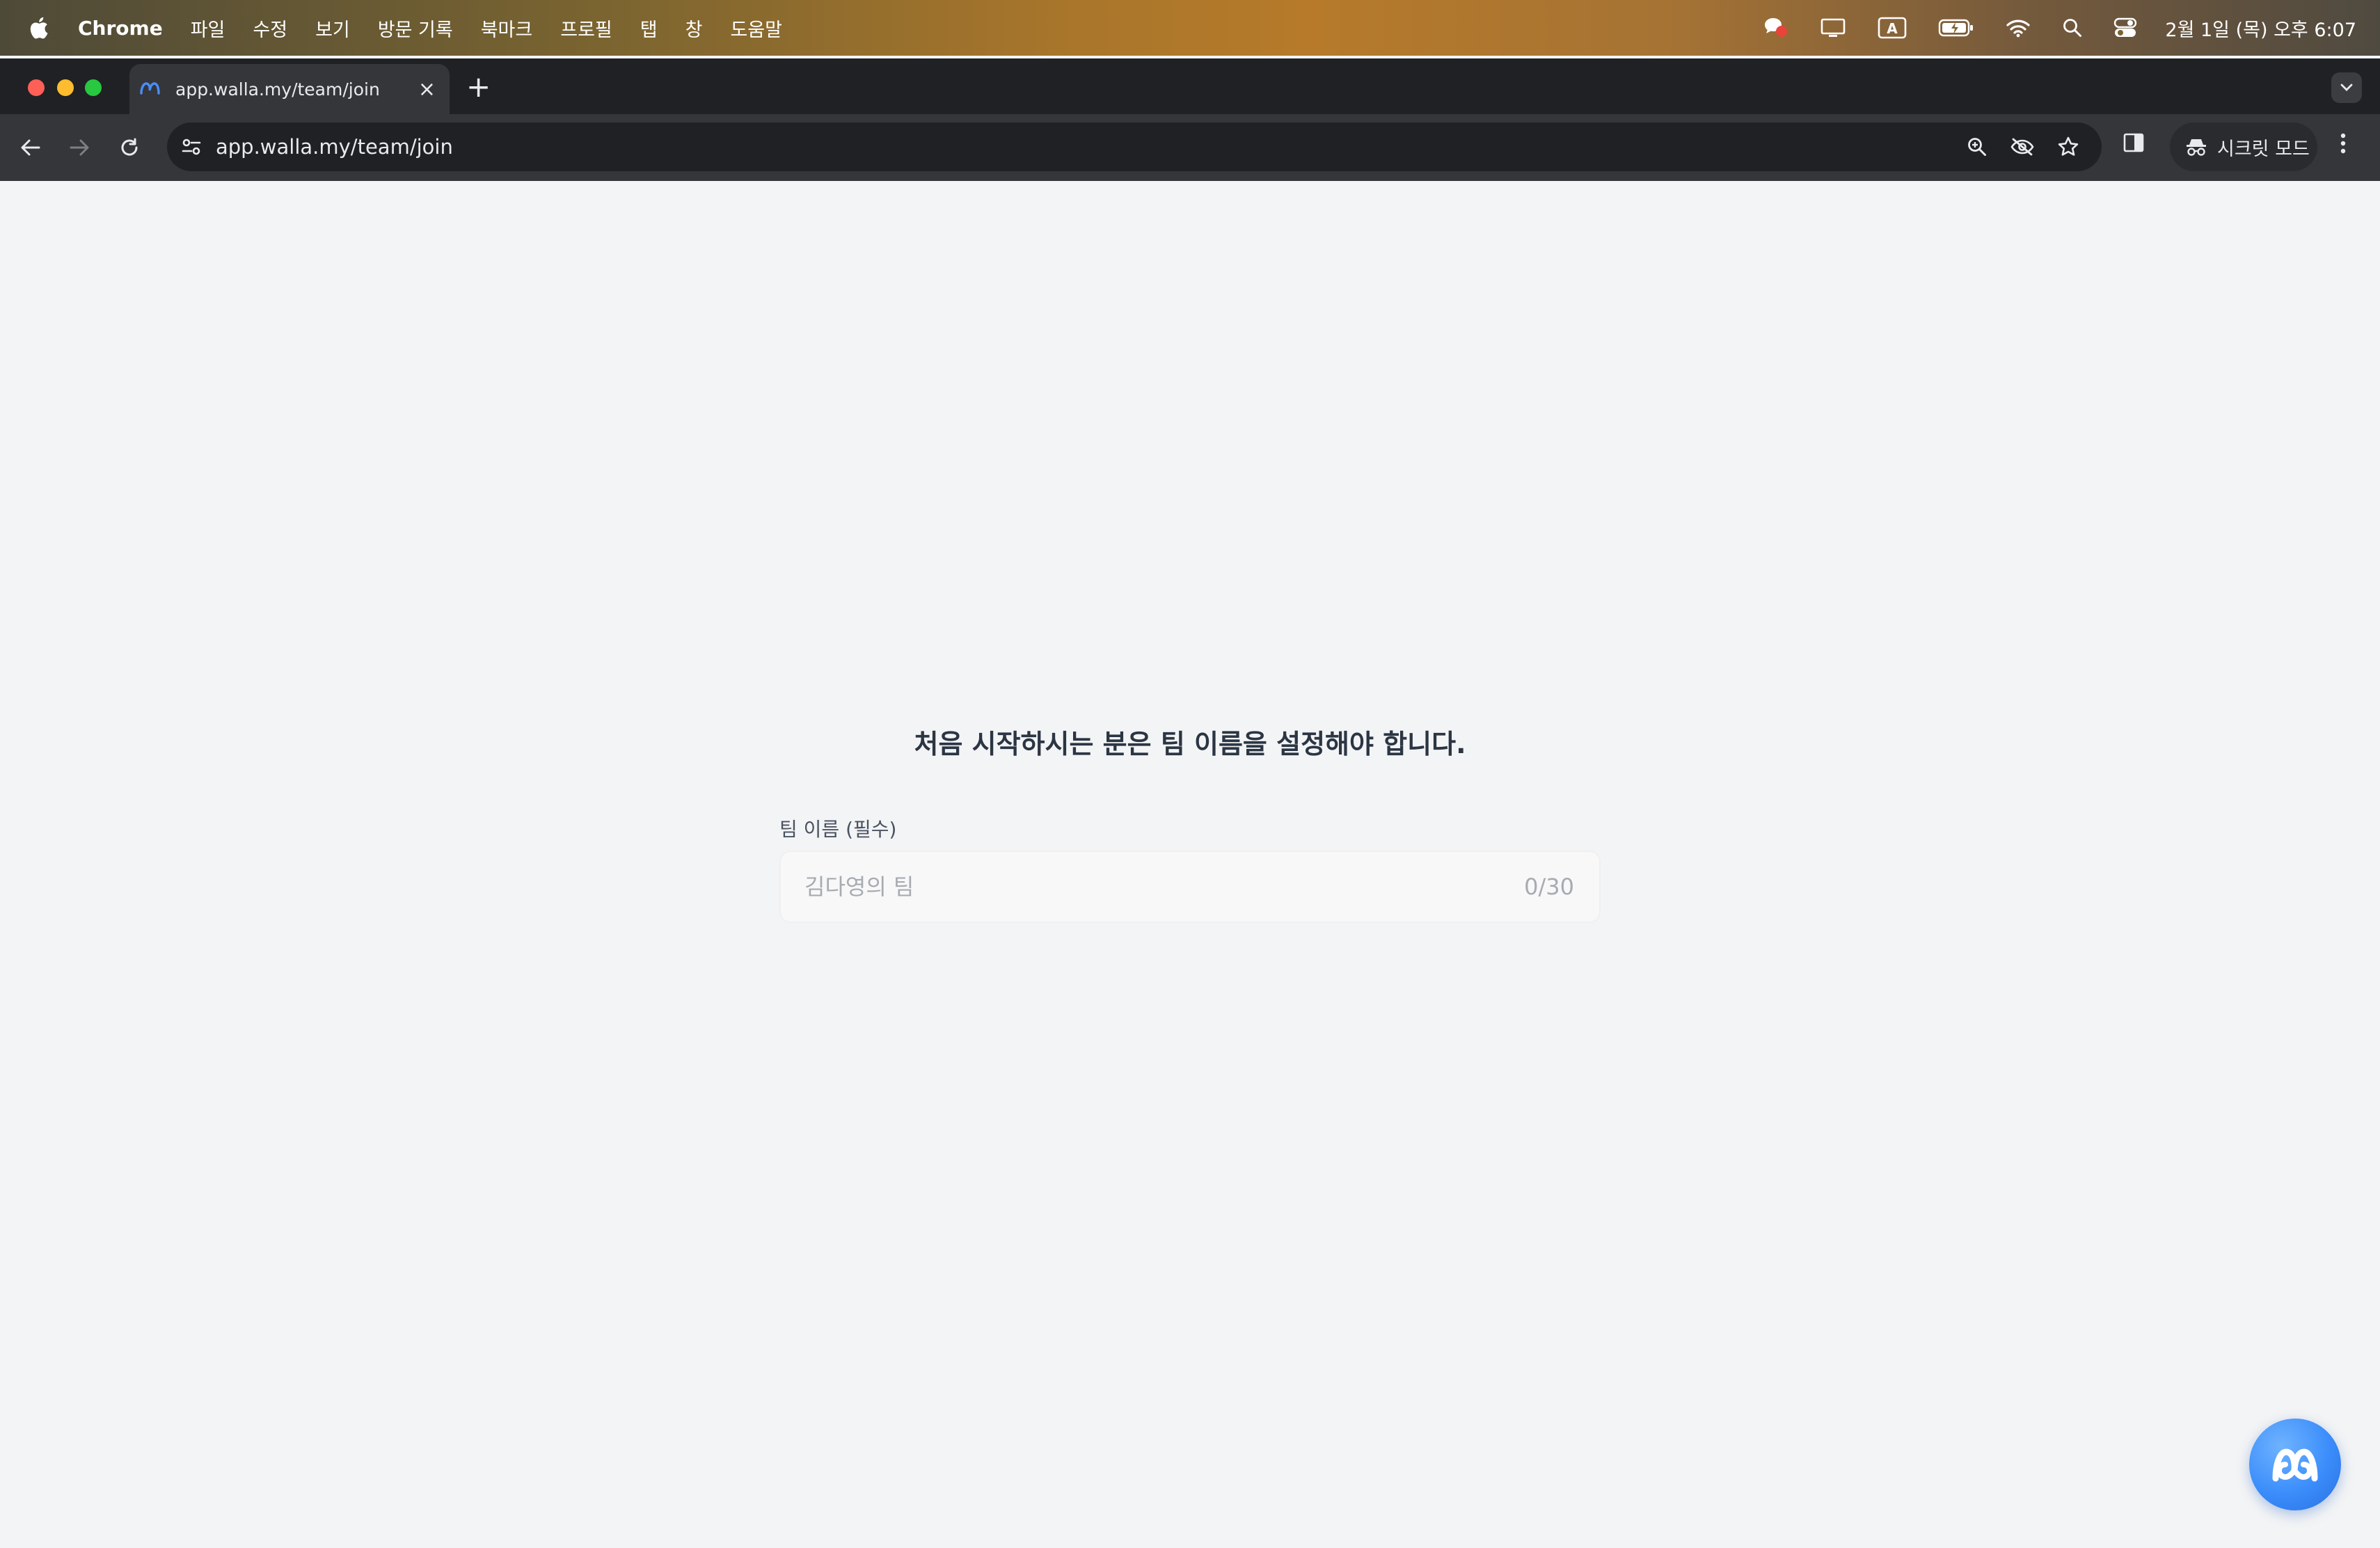 This screenshot has height=1548, width=2380. Describe the element at coordinates (649, 28) in the screenshot. I see `menu-tab: 탭` at that location.